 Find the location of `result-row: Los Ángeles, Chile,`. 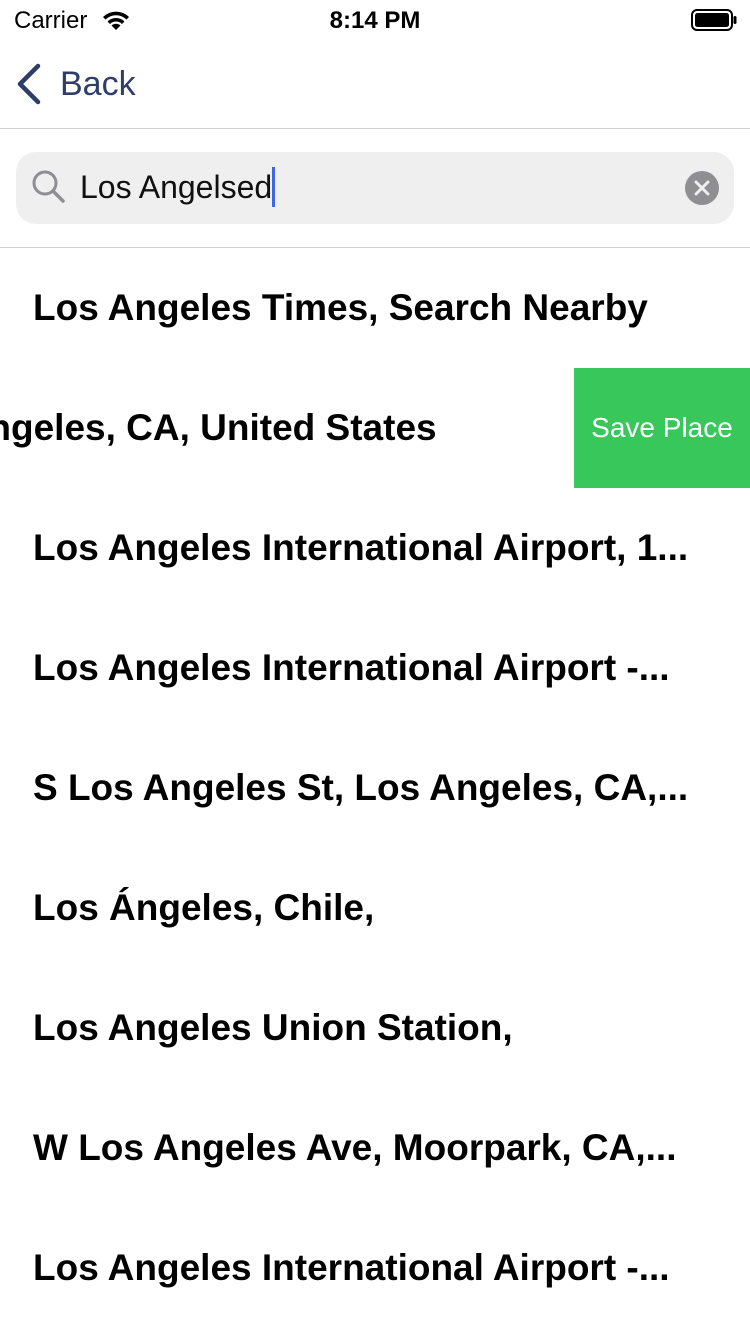

result-row: Los Ángeles, Chile, is located at coordinates (375, 908).